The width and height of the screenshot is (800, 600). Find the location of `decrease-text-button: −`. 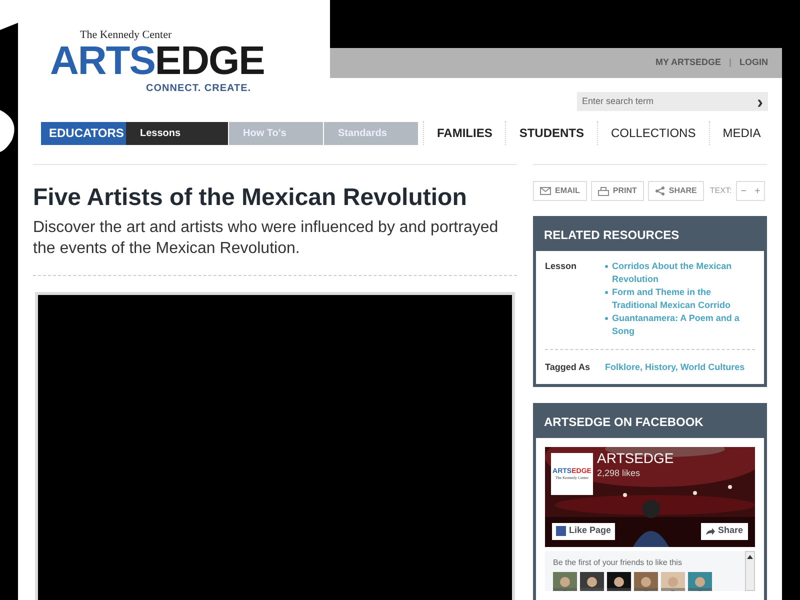

decrease-text-button: − is located at coordinates (743, 191).